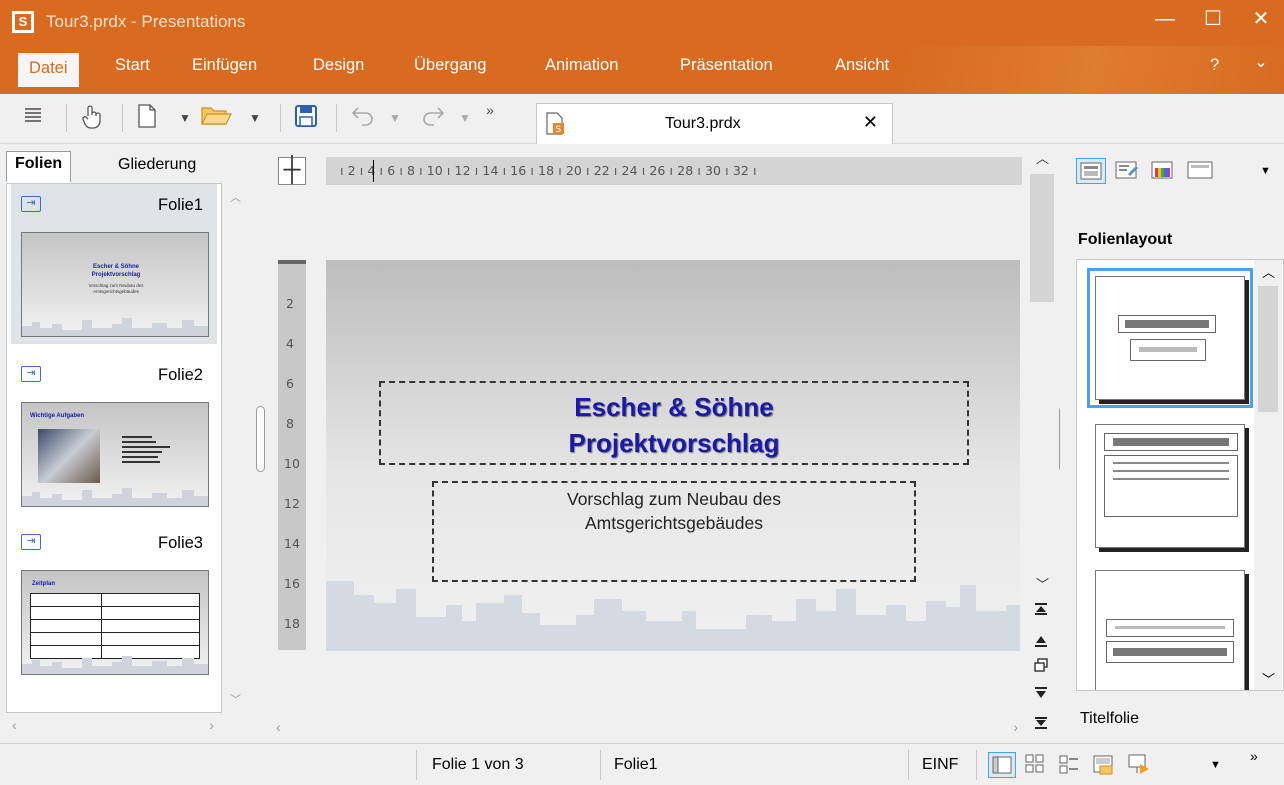 This screenshot has width=1284, height=785. I want to click on selected-layout-name: Titelfolie, so click(1109, 718).